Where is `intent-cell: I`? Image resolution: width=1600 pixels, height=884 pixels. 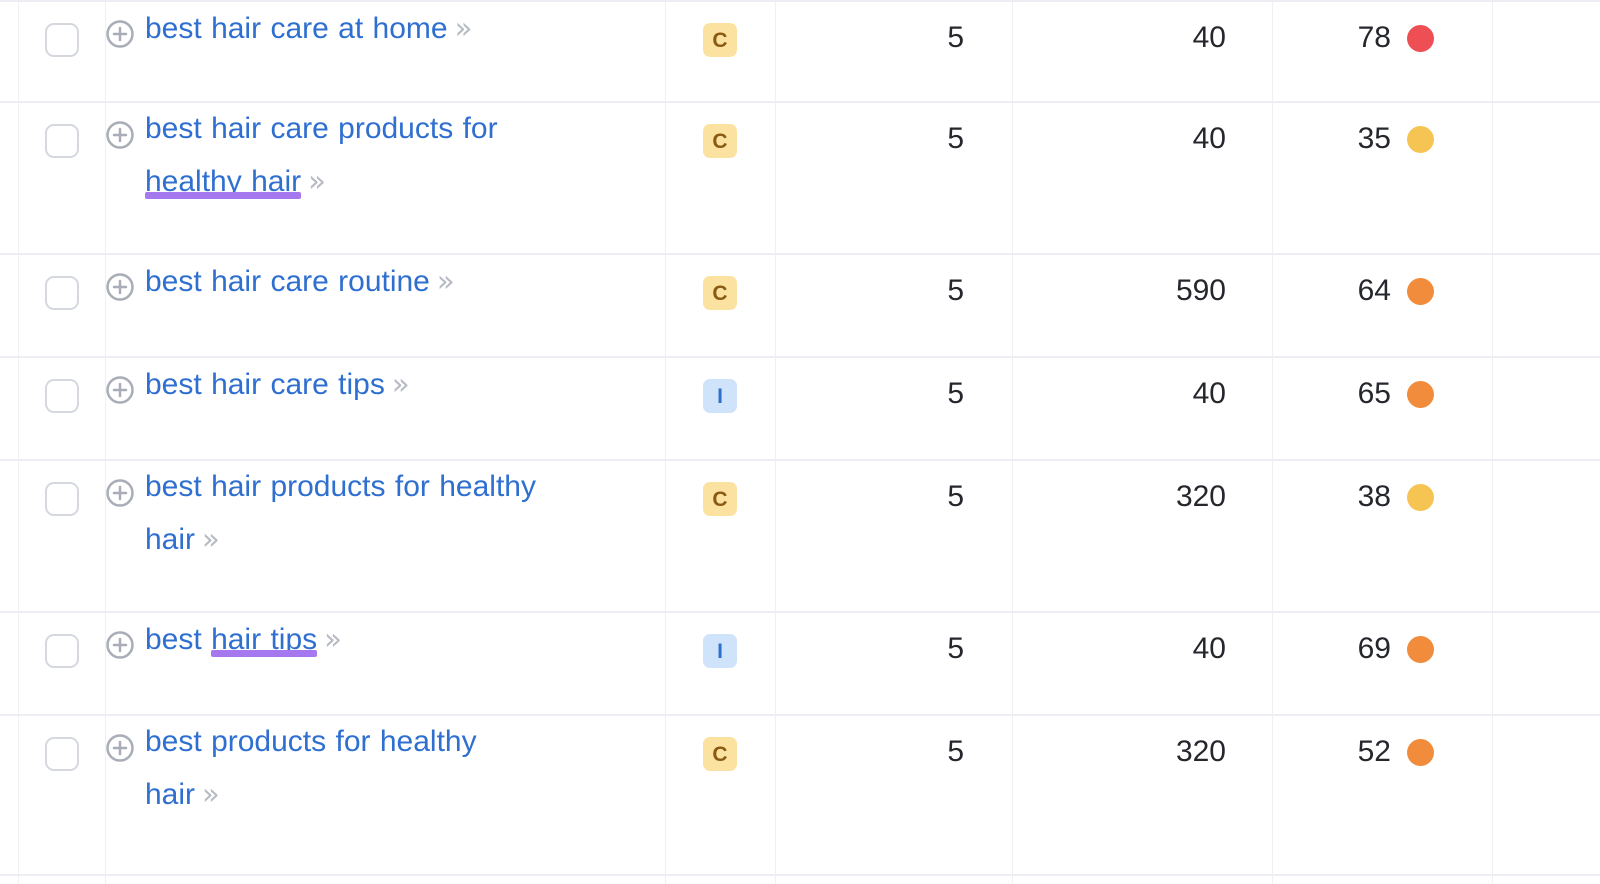
intent-cell: I is located at coordinates (720, 385).